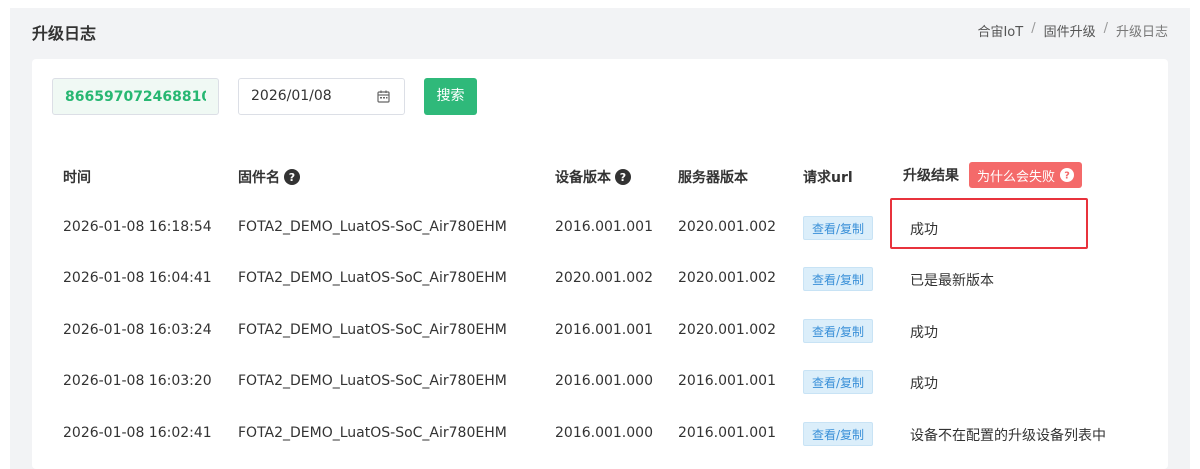 This screenshot has width=1200, height=469. I want to click on column-header-server-version: 服务器版本, so click(713, 177).